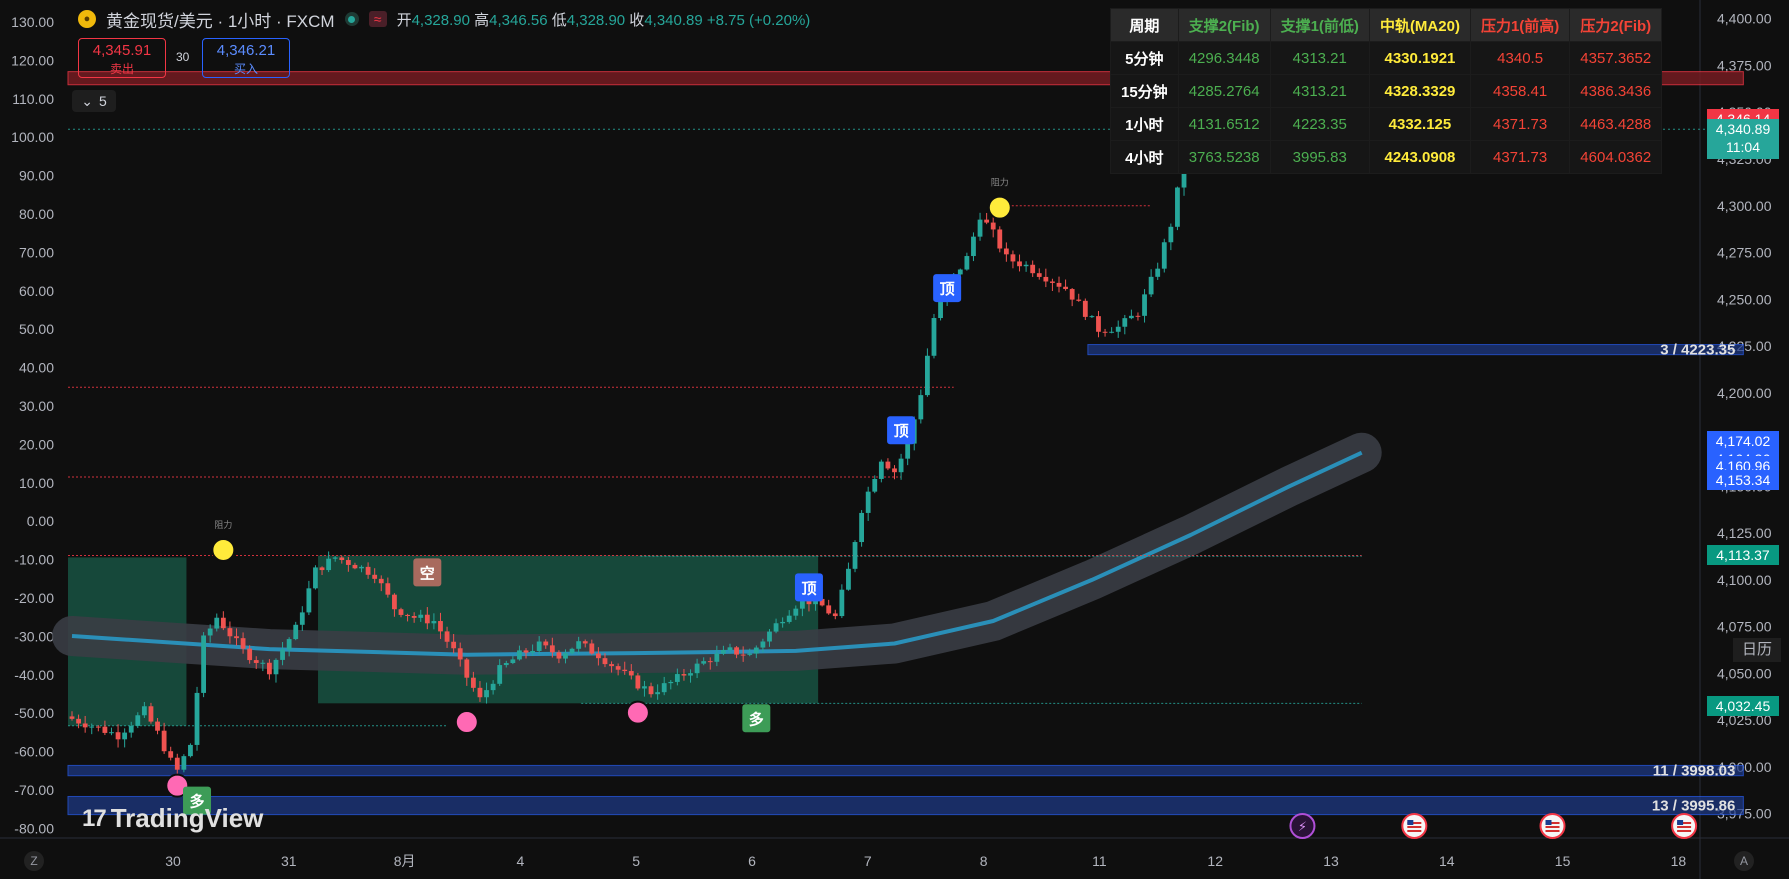  Describe the element at coordinates (122, 58) in the screenshot. I see `sell-button: 4,345.91 卖出` at that location.